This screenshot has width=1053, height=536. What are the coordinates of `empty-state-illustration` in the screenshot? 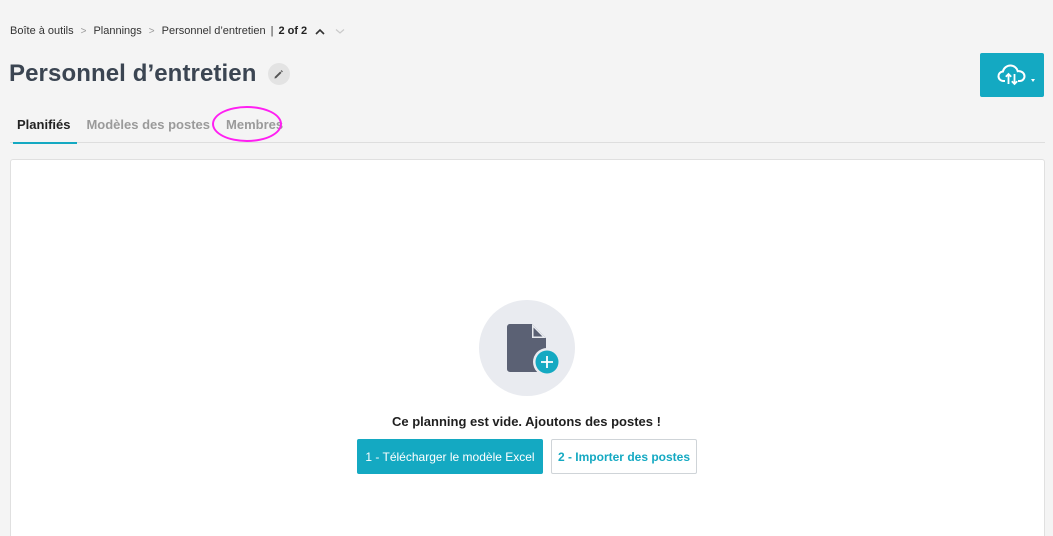 It's located at (527, 348).